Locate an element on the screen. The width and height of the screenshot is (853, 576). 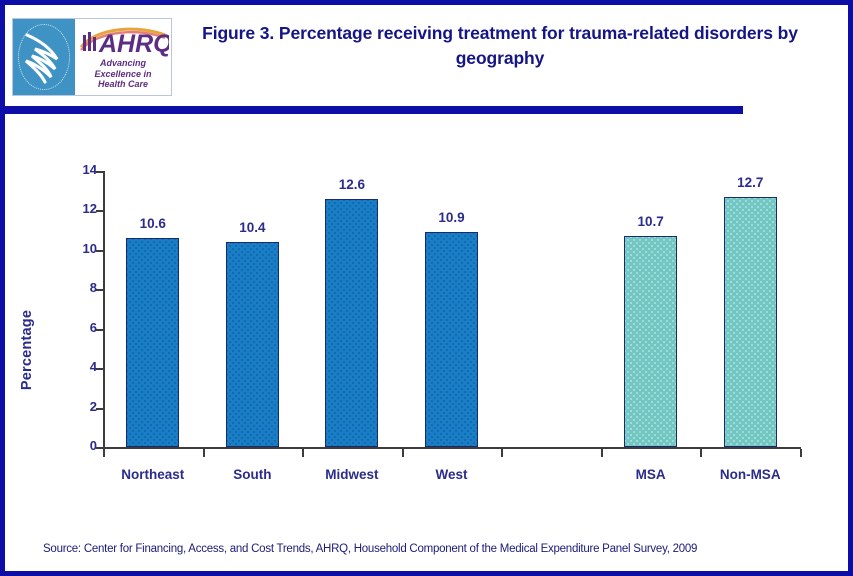
svg-text: AHRQ is located at coordinates (133, 43).